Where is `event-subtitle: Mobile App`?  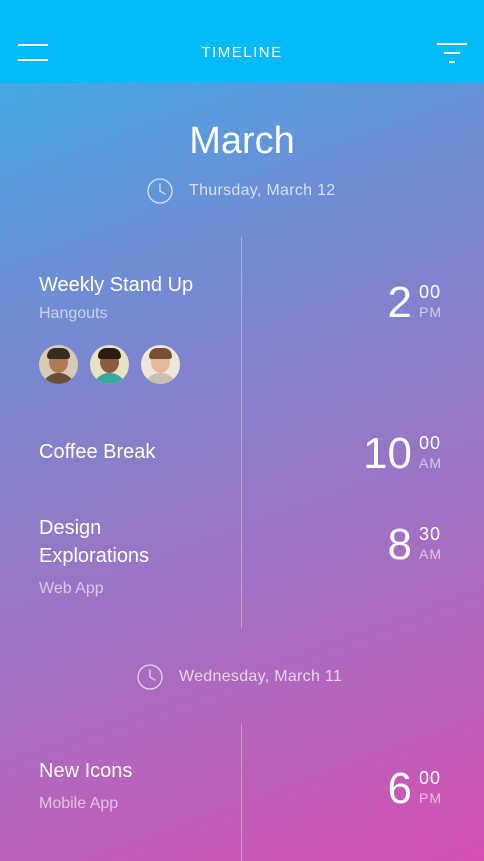 event-subtitle: Mobile App is located at coordinates (79, 803).